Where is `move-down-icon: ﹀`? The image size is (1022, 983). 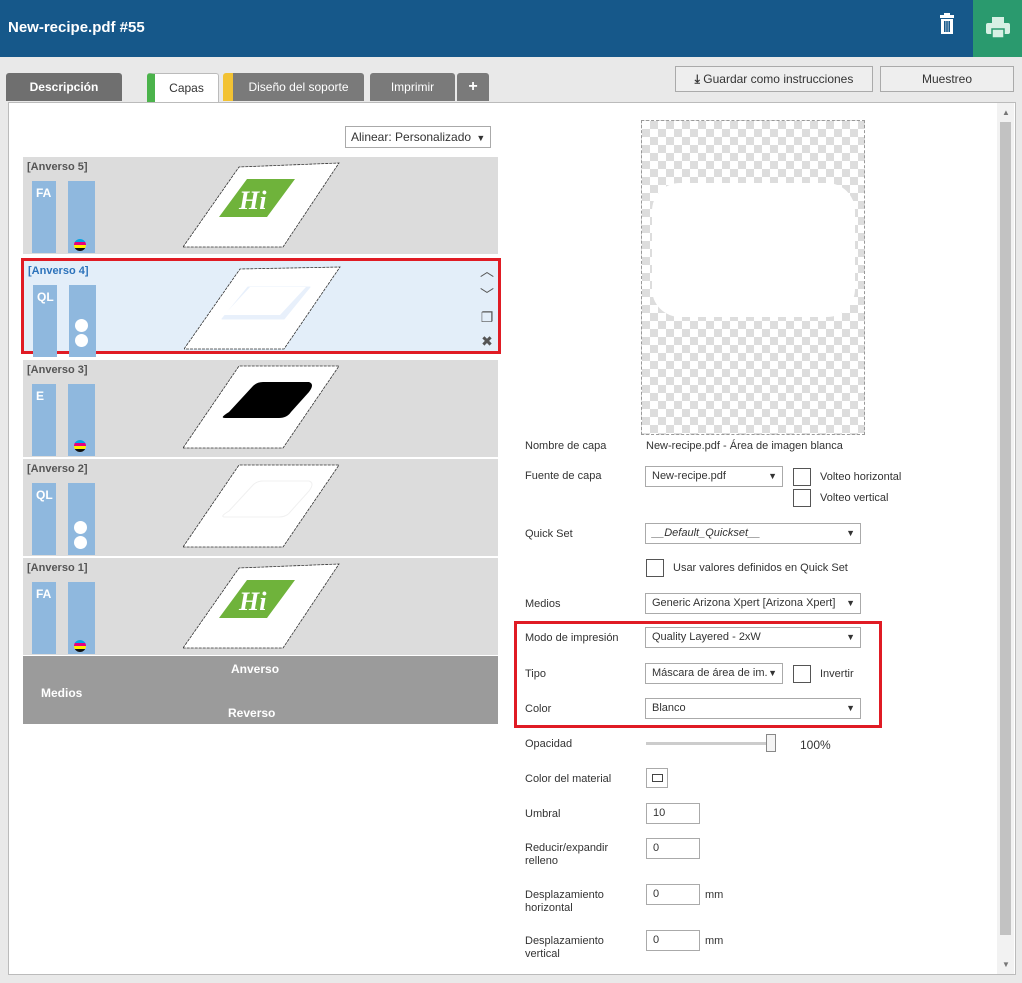
move-down-icon: ﹀ is located at coordinates (487, 295).